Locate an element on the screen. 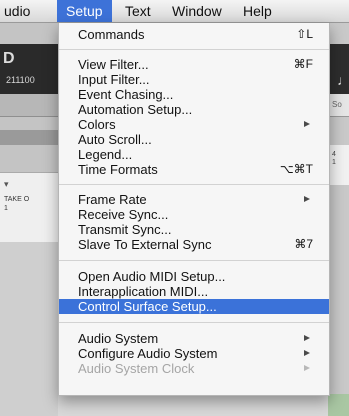 Image resolution: width=349 pixels, height=416 pixels. toolbar-strip is located at coordinates (30, 105).